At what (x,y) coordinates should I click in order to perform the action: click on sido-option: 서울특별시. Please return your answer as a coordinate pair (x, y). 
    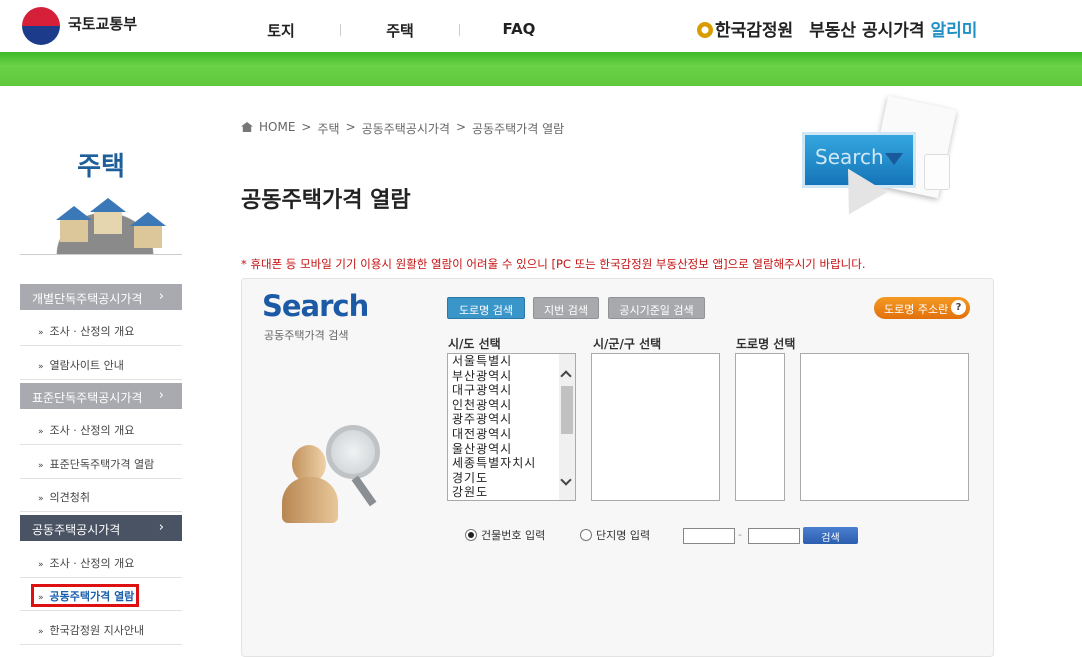
    Looking at the image, I should click on (494, 361).